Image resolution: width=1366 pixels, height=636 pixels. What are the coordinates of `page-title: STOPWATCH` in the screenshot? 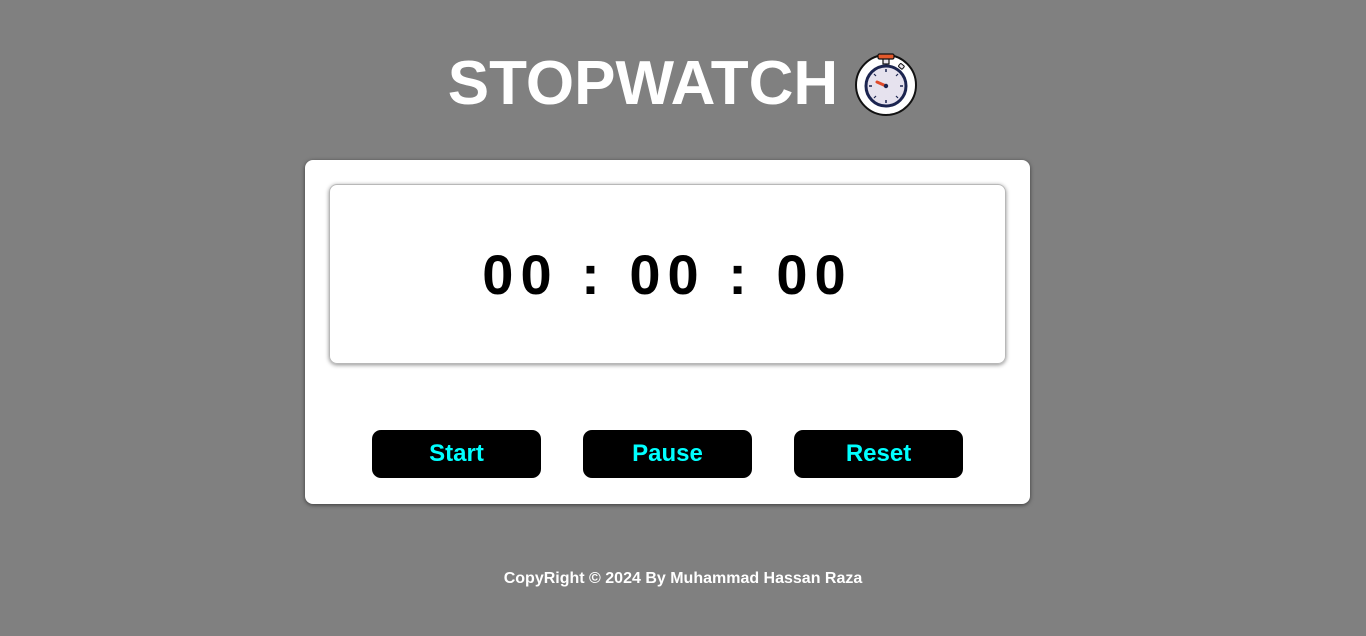 It's located at (643, 83).